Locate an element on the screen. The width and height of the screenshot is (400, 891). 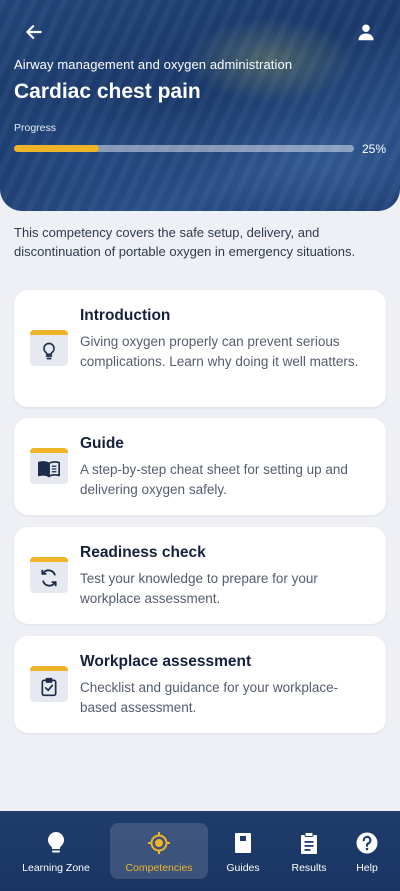
progress-label: Progress is located at coordinates (35, 128).